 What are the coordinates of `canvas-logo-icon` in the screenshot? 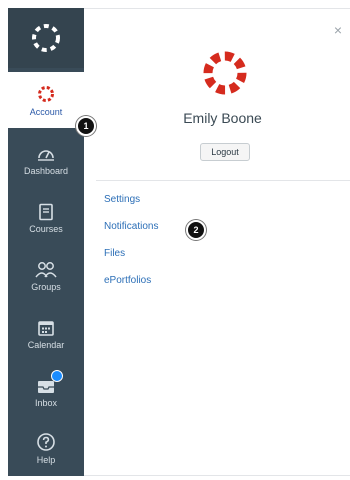 It's located at (46, 38).